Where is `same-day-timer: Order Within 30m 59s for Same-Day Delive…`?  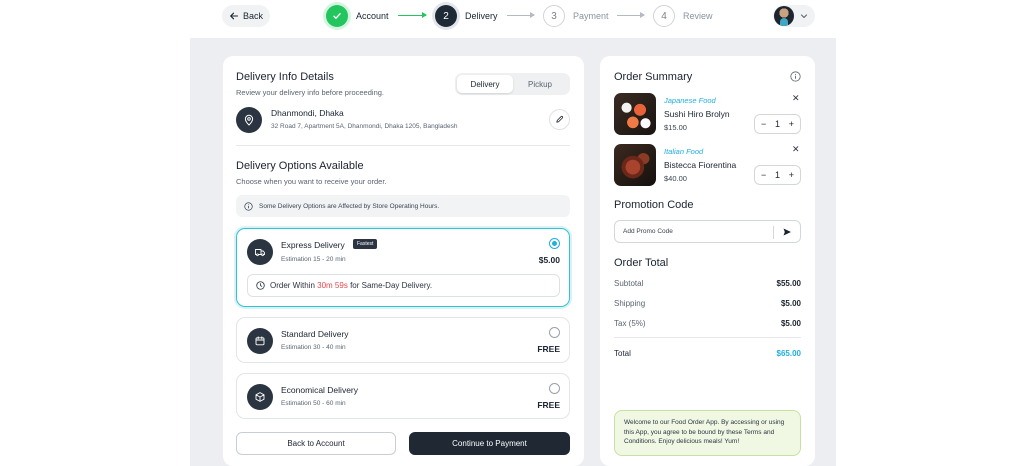 same-day-timer: Order Within 30m 59s for Same-Day Delive… is located at coordinates (403, 285).